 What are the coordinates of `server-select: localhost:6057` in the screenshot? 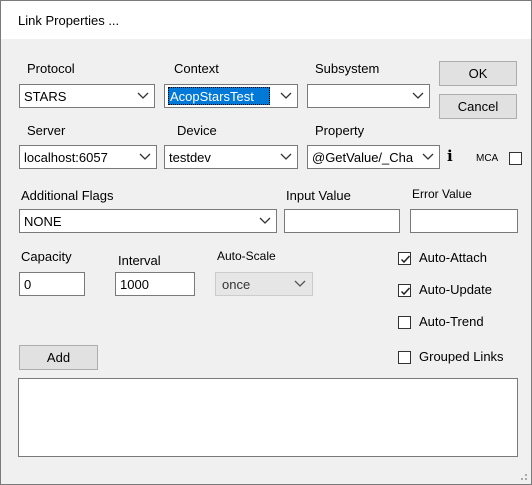 It's located at (88, 157).